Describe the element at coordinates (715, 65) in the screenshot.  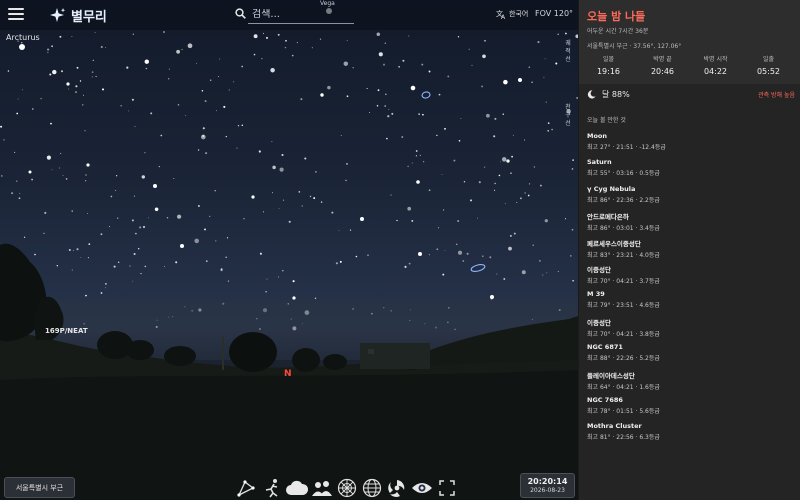
I see `twilight-start-time: 박명 시작 04:22` at that location.